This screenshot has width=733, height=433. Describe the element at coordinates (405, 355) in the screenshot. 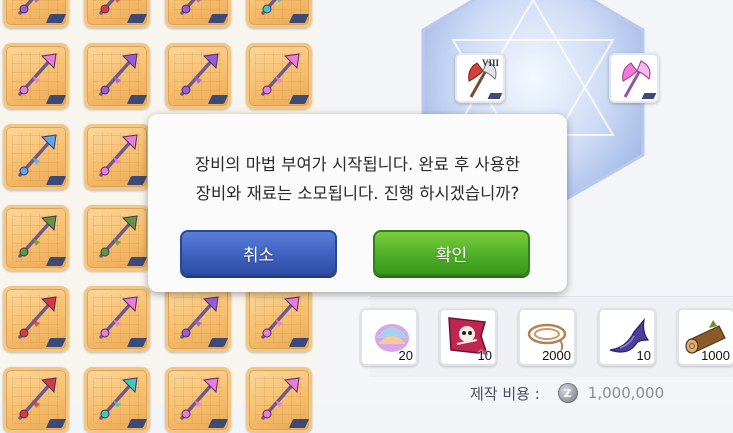

I see `material-quantity: 20` at that location.